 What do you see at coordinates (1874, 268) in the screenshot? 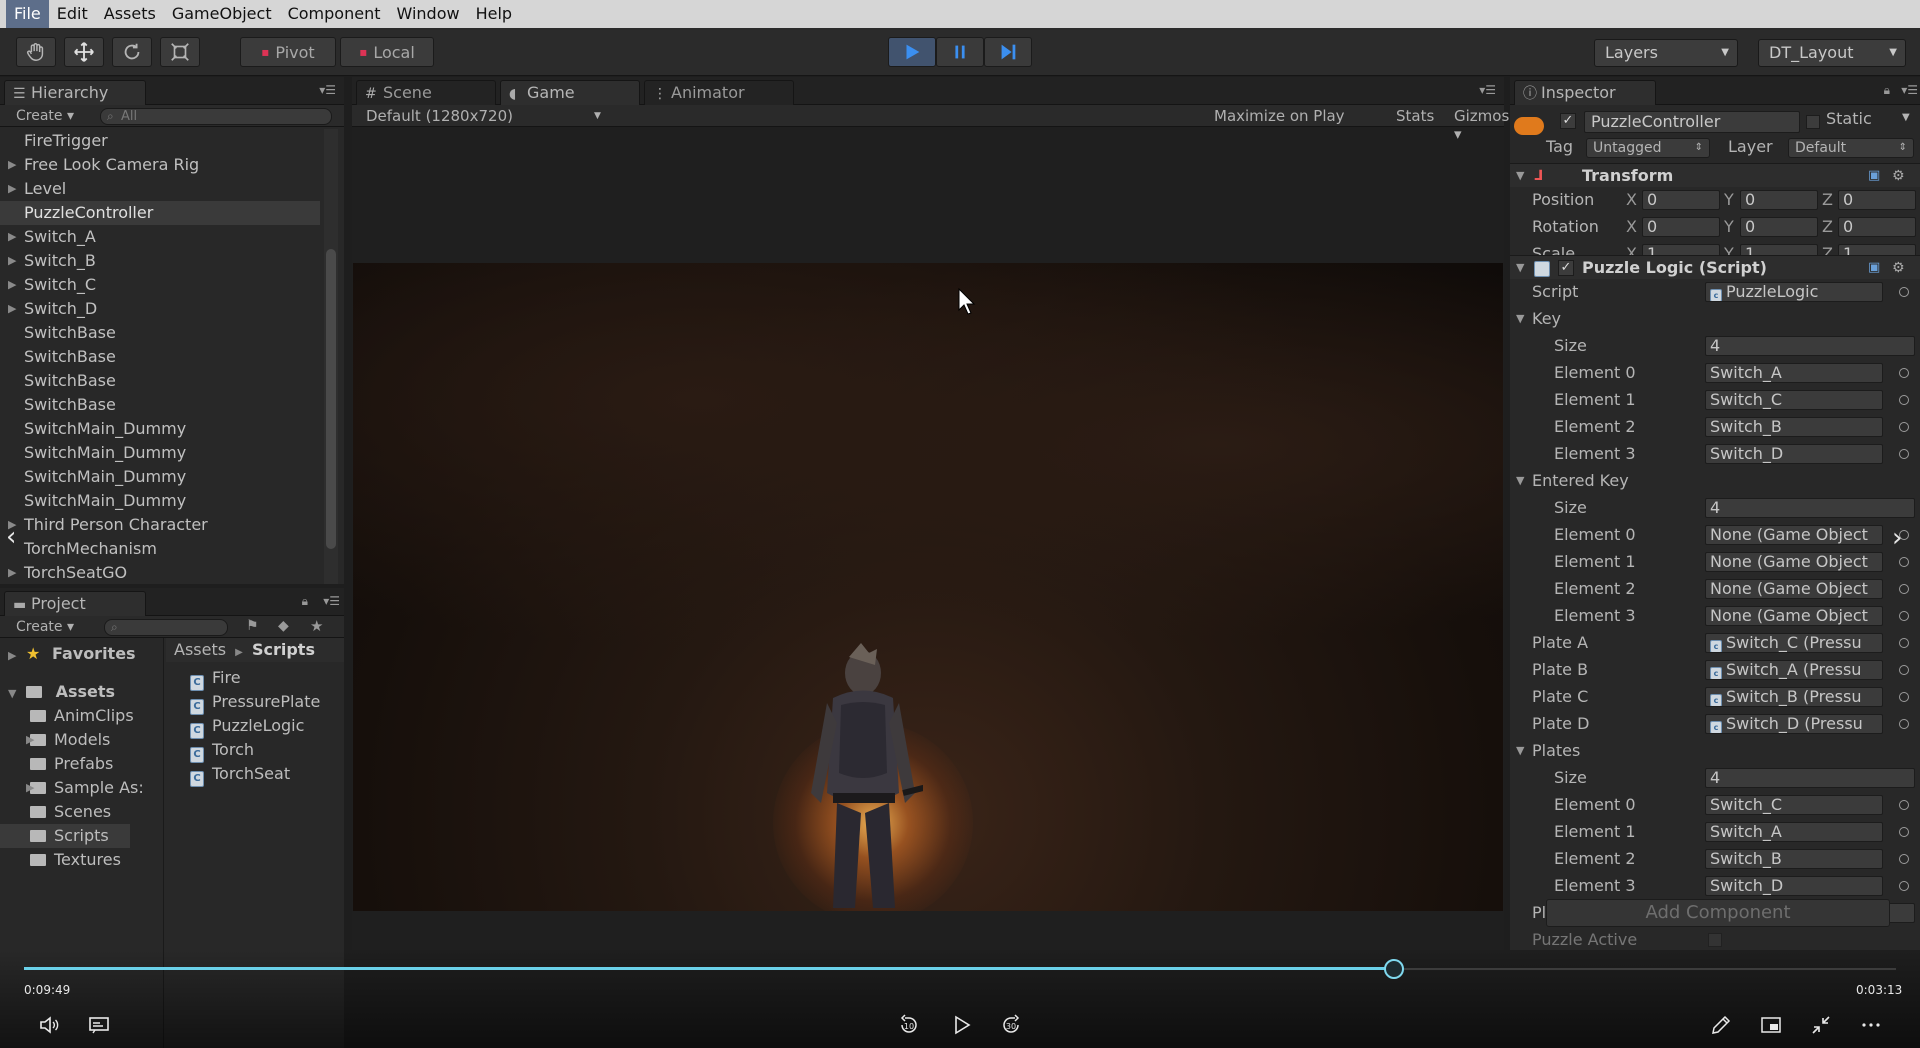
I see `help-icon: ▣` at bounding box center [1874, 268].